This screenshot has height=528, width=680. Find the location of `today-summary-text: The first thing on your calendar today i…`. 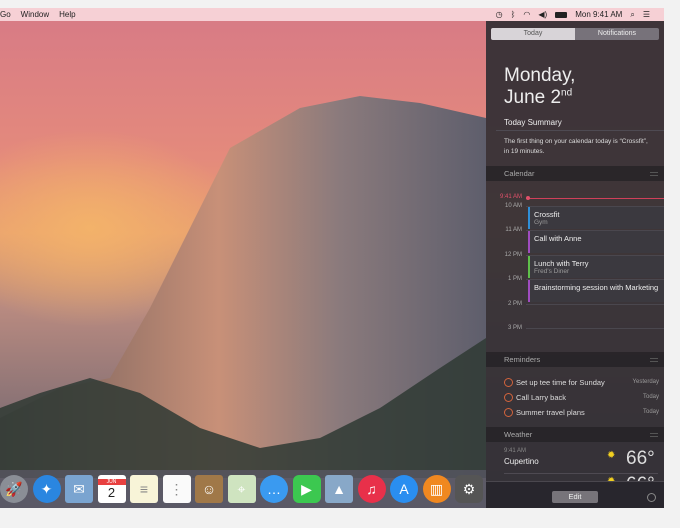

today-summary-text: The first thing on your calendar today i… is located at coordinates (576, 146).